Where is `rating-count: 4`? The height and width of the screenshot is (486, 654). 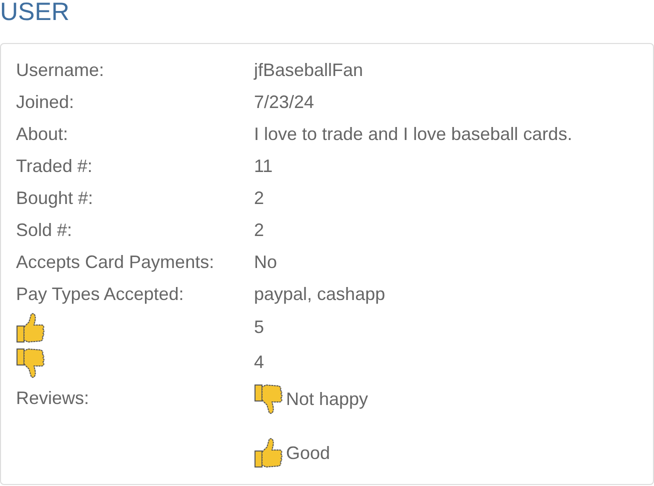
rating-count: 4 is located at coordinates (259, 362).